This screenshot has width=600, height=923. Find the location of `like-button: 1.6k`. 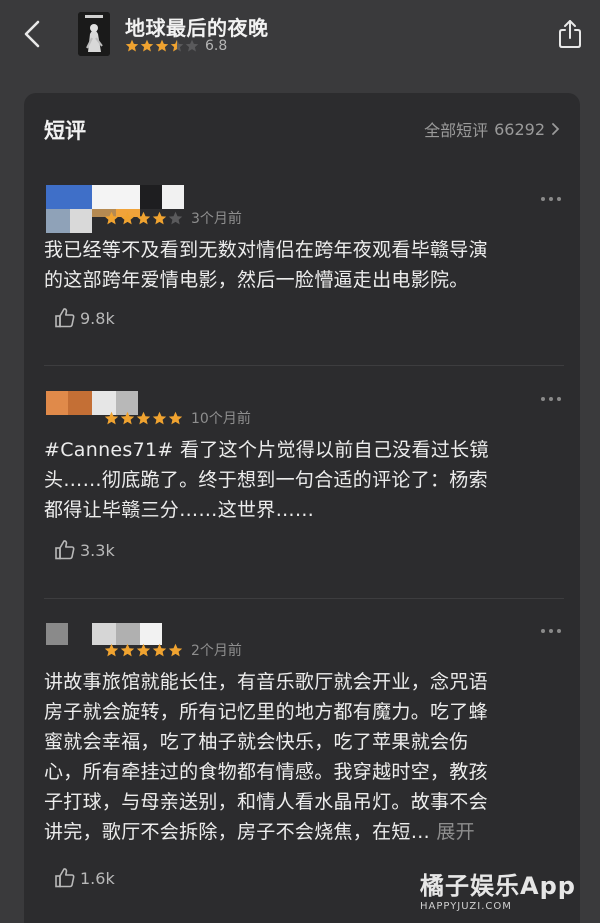

like-button: 1.6k is located at coordinates (84, 878).